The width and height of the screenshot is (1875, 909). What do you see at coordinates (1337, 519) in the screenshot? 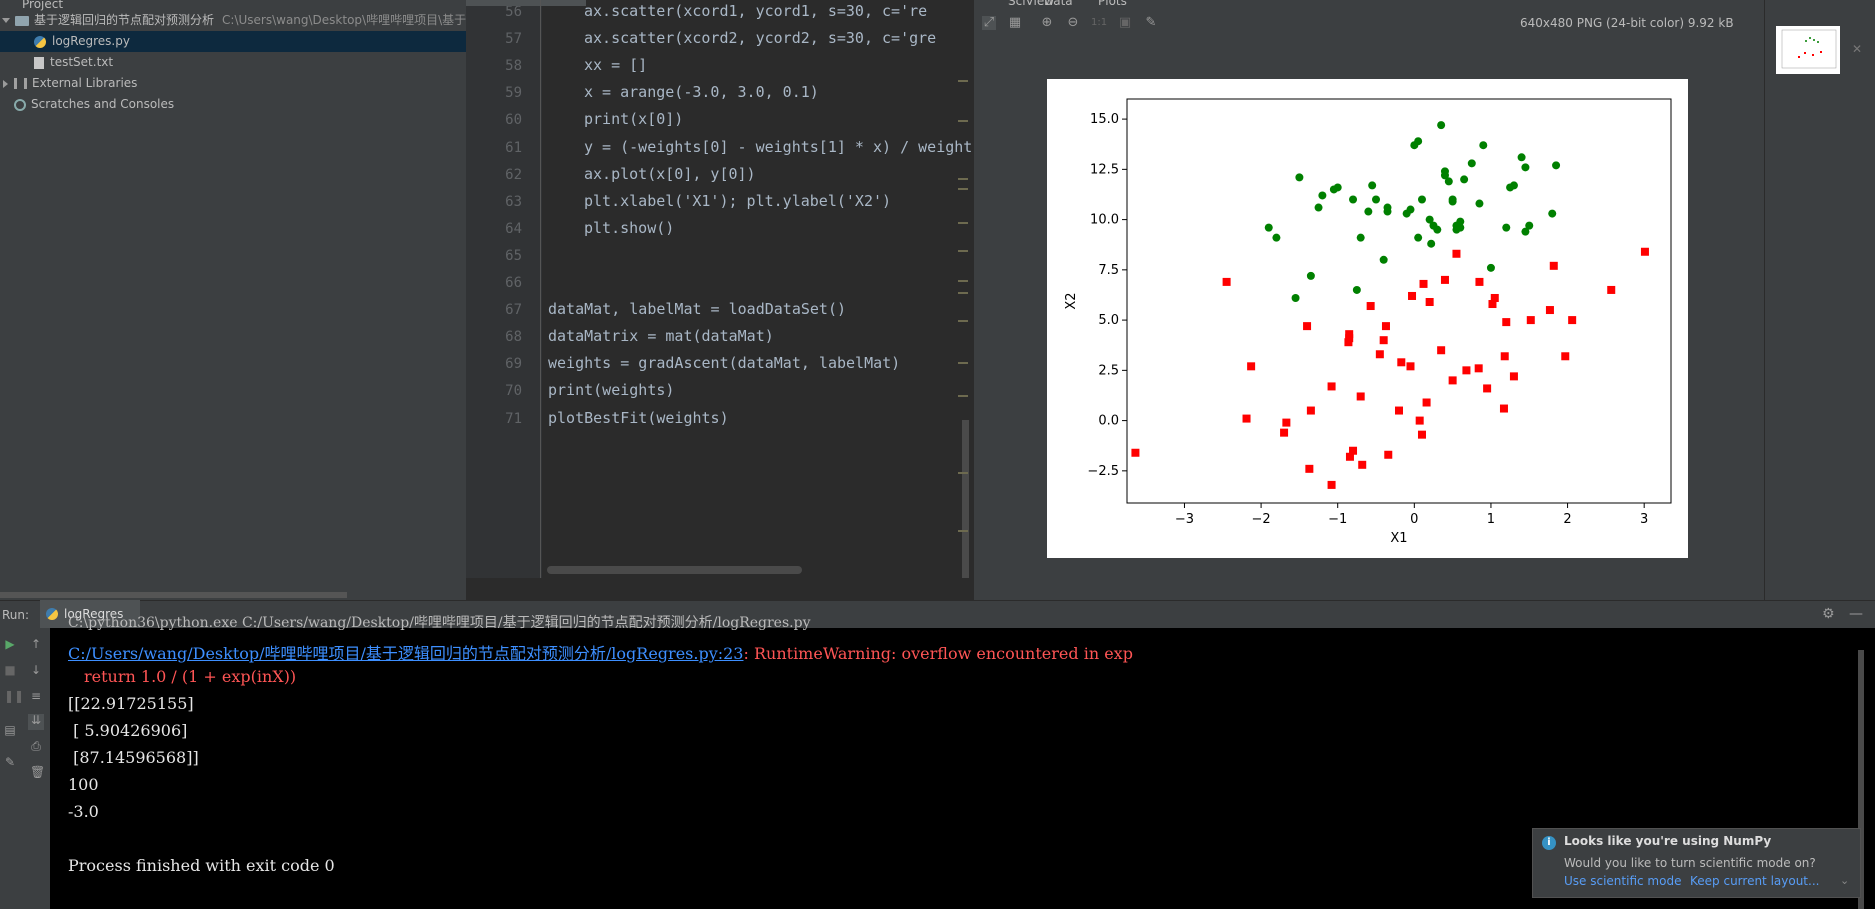
I see `x-tick-label: −1` at bounding box center [1337, 519].